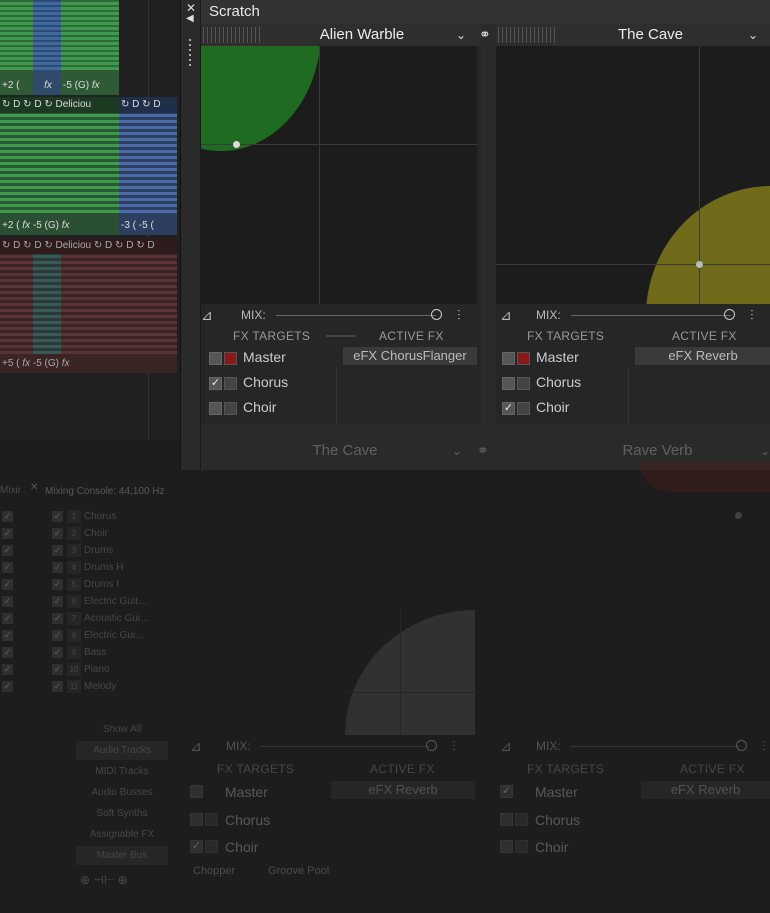  I want to click on console-nav-item: MIDI Tracks, so click(122, 771).